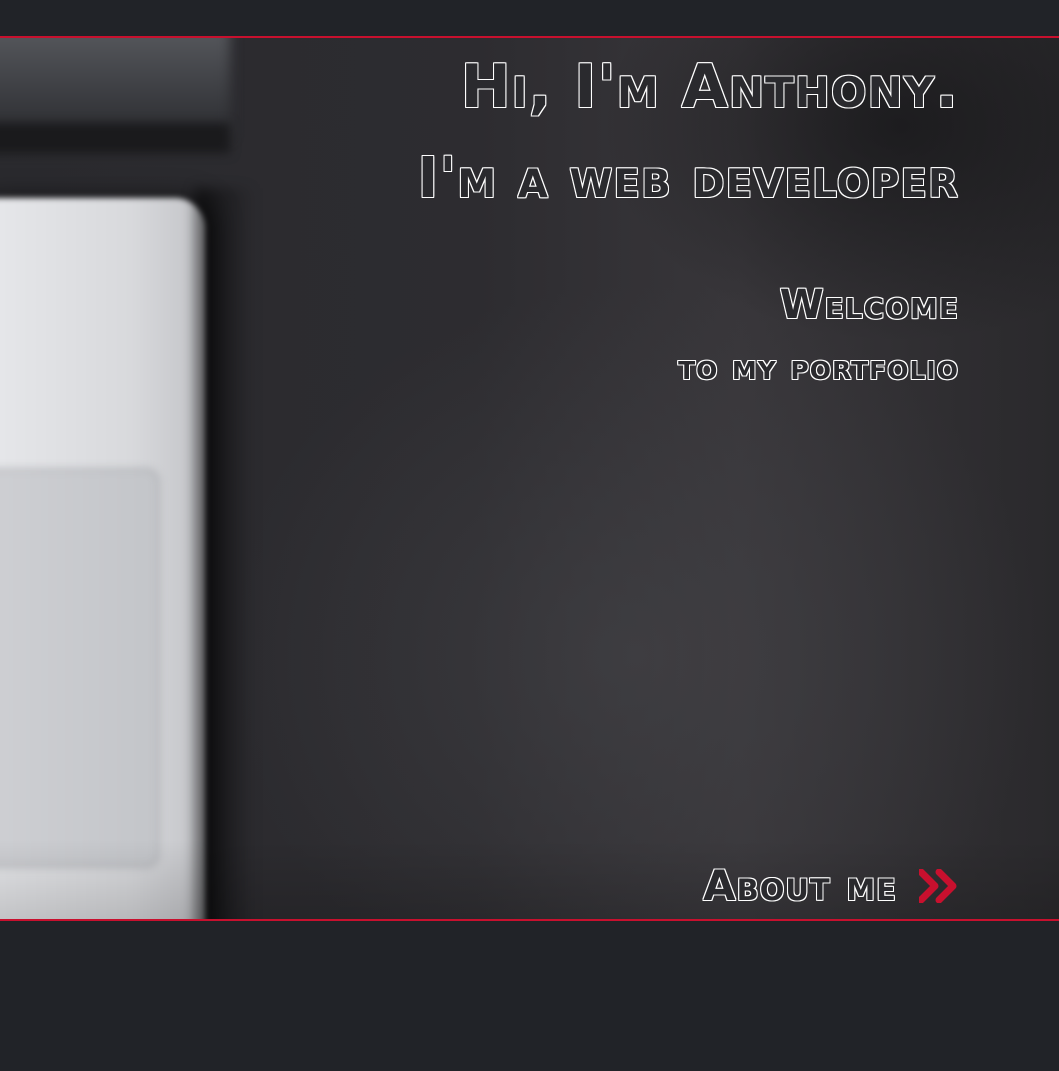 The image size is (1059, 1071). I want to click on trackpad-image, so click(80, 668).